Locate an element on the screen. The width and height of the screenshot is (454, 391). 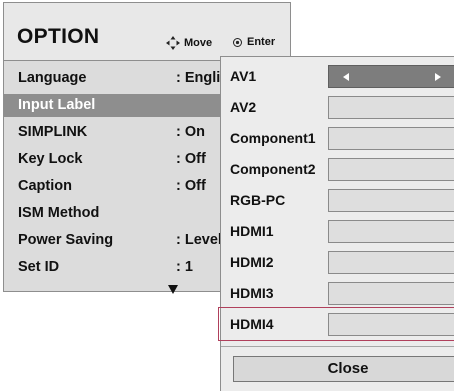
menu-item-value: : On is located at coordinates (190, 132).